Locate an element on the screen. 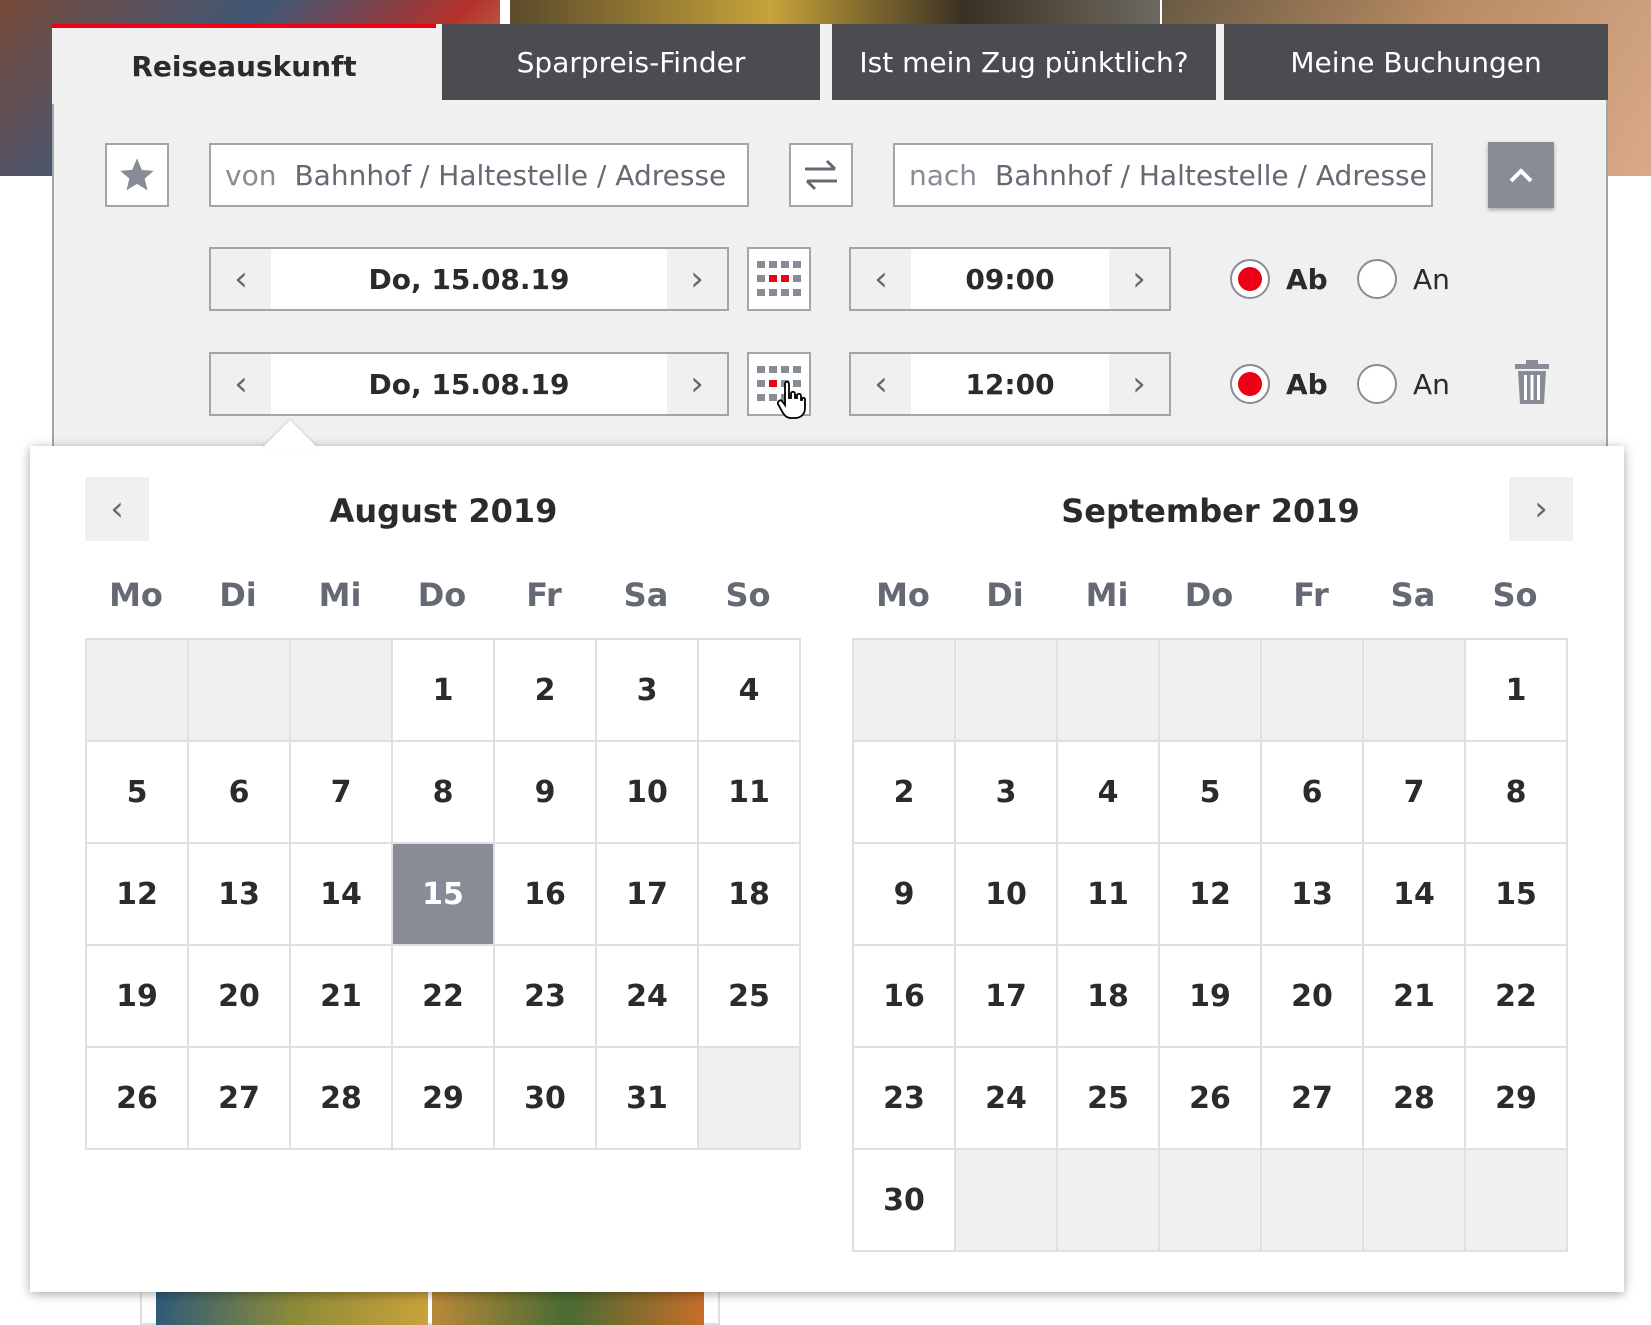 Image resolution: width=1651 pixels, height=1325 pixels. tab-meine-buchungen: Meine Buchungen is located at coordinates (1416, 62).